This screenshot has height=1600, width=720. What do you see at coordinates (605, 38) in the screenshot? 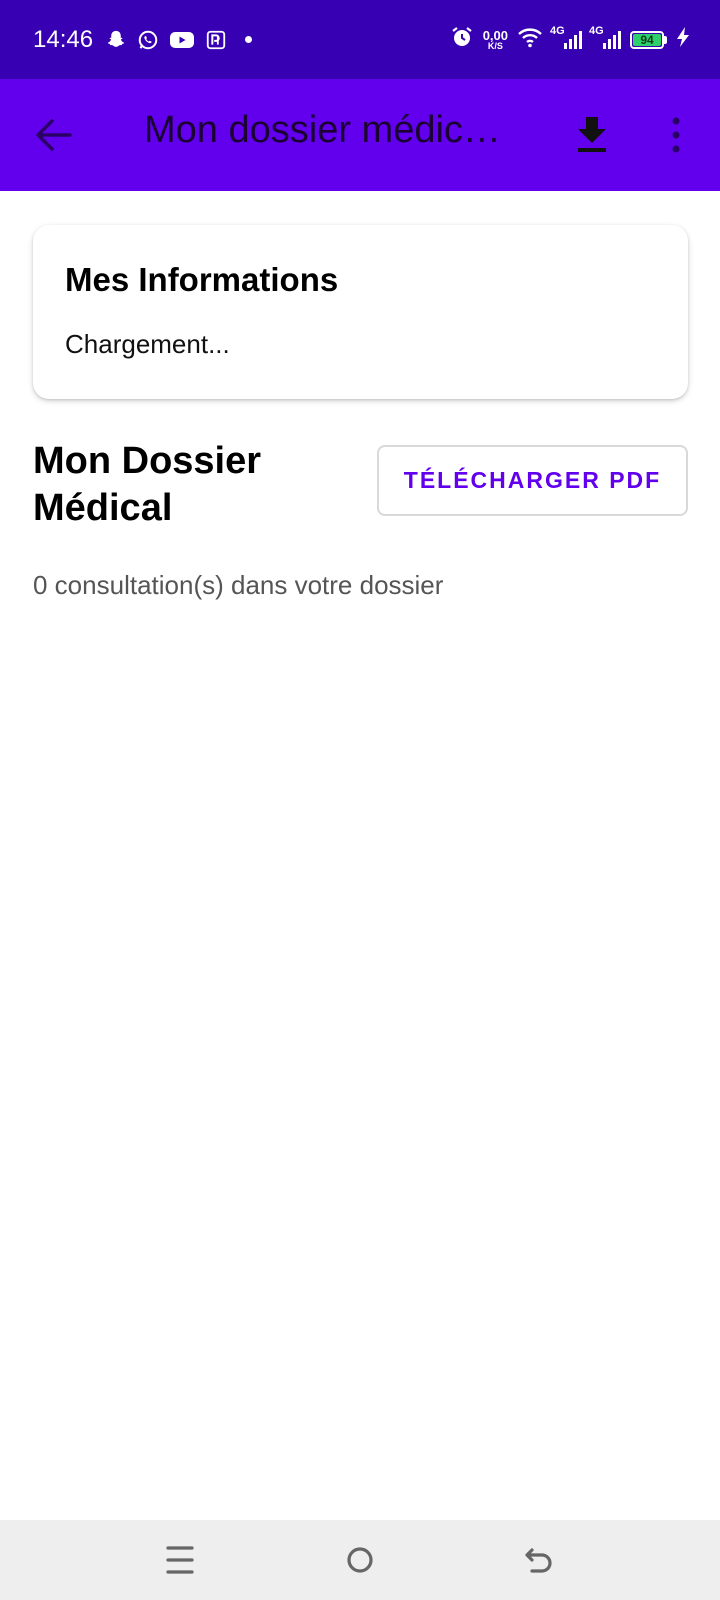
I see `signal-icon-2: 4G` at bounding box center [605, 38].